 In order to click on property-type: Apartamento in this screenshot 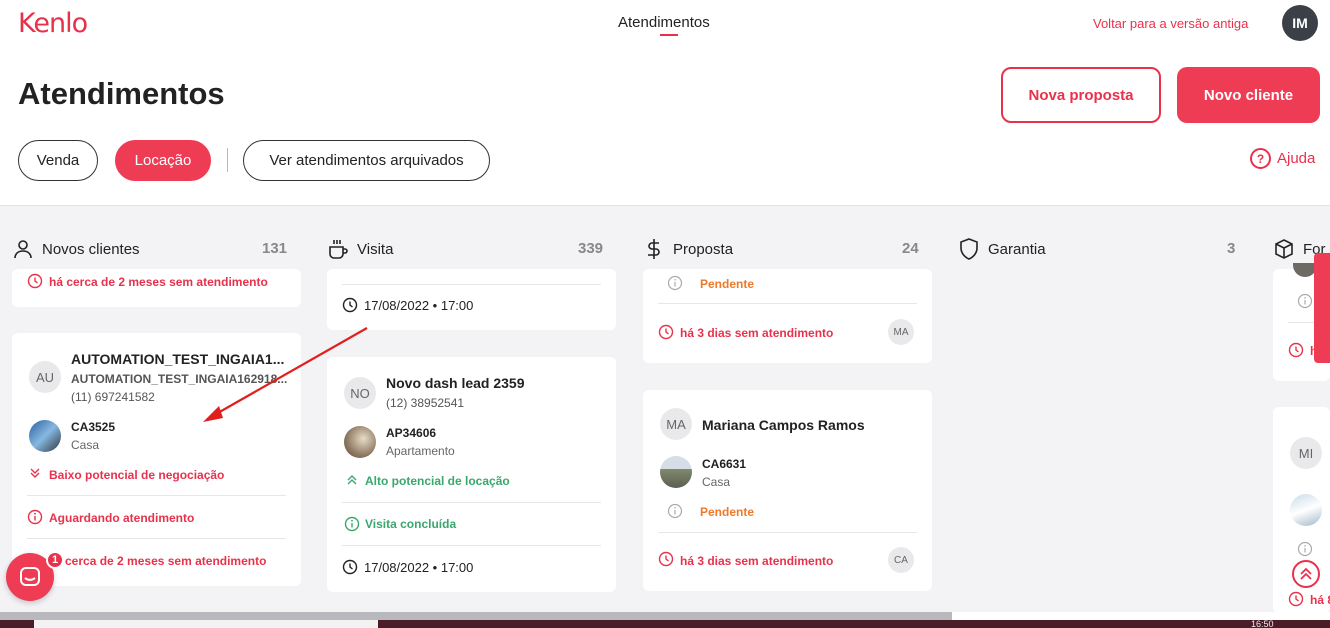, I will do `click(420, 451)`.